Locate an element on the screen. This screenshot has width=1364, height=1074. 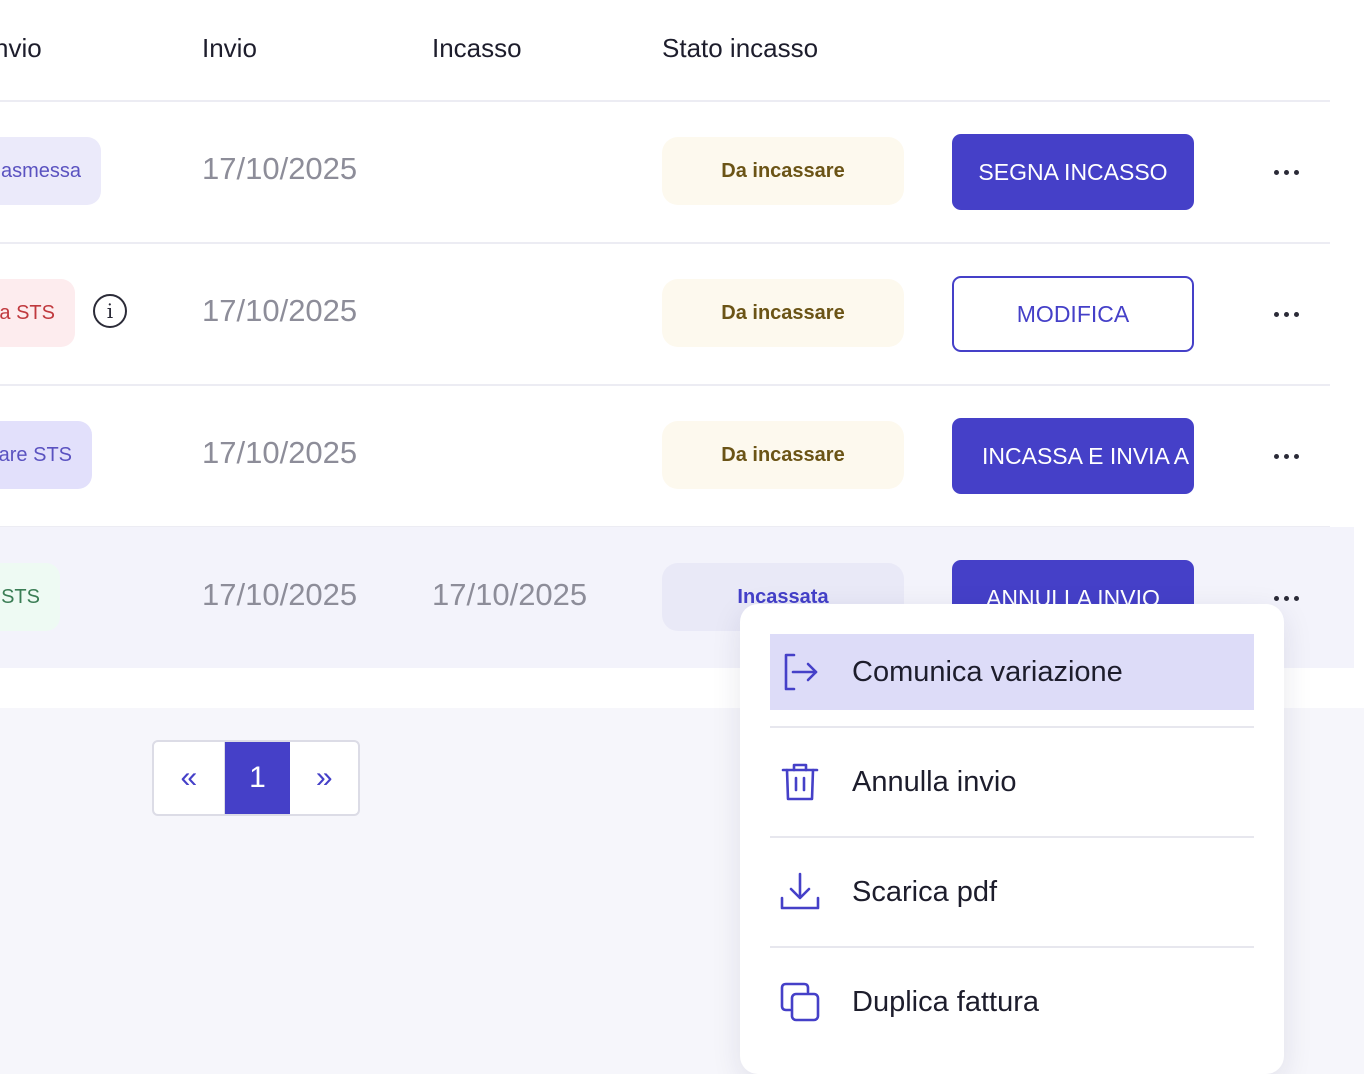
sts-status-badge: ta STS is located at coordinates (37, 313).